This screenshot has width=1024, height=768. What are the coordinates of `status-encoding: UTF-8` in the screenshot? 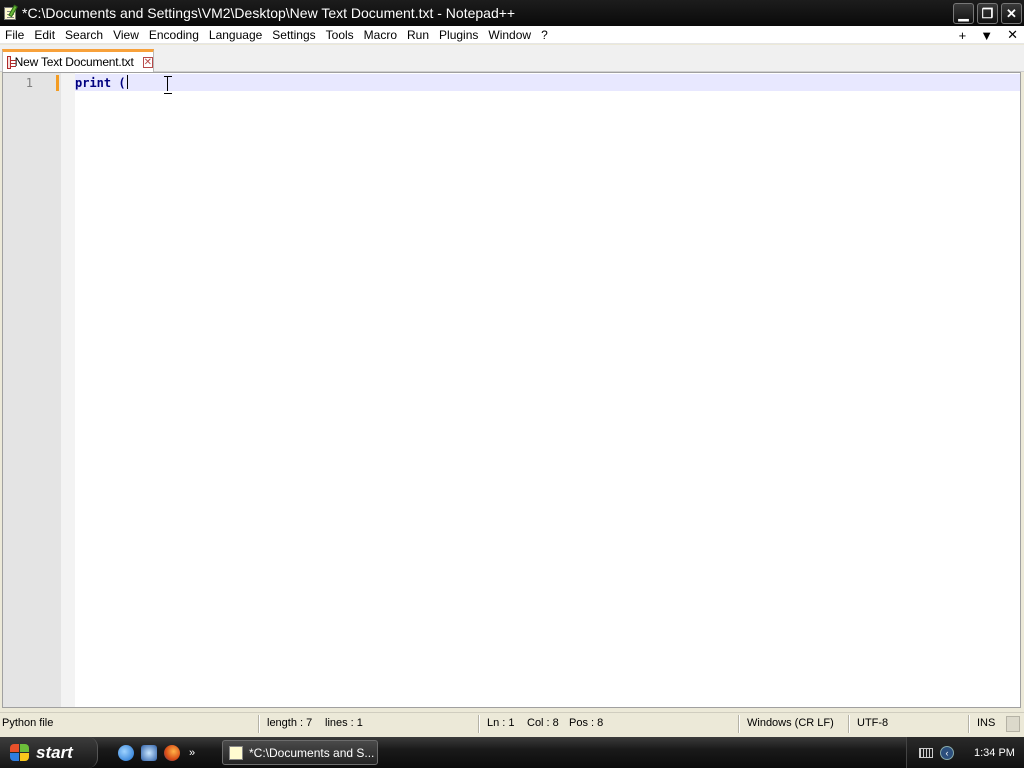 It's located at (873, 723).